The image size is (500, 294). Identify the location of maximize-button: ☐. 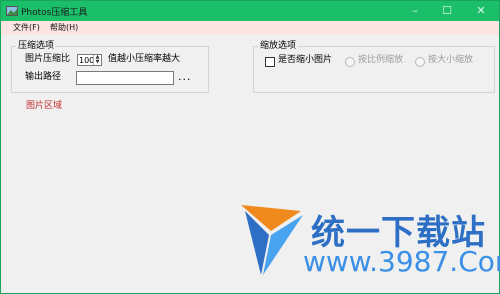
(447, 11).